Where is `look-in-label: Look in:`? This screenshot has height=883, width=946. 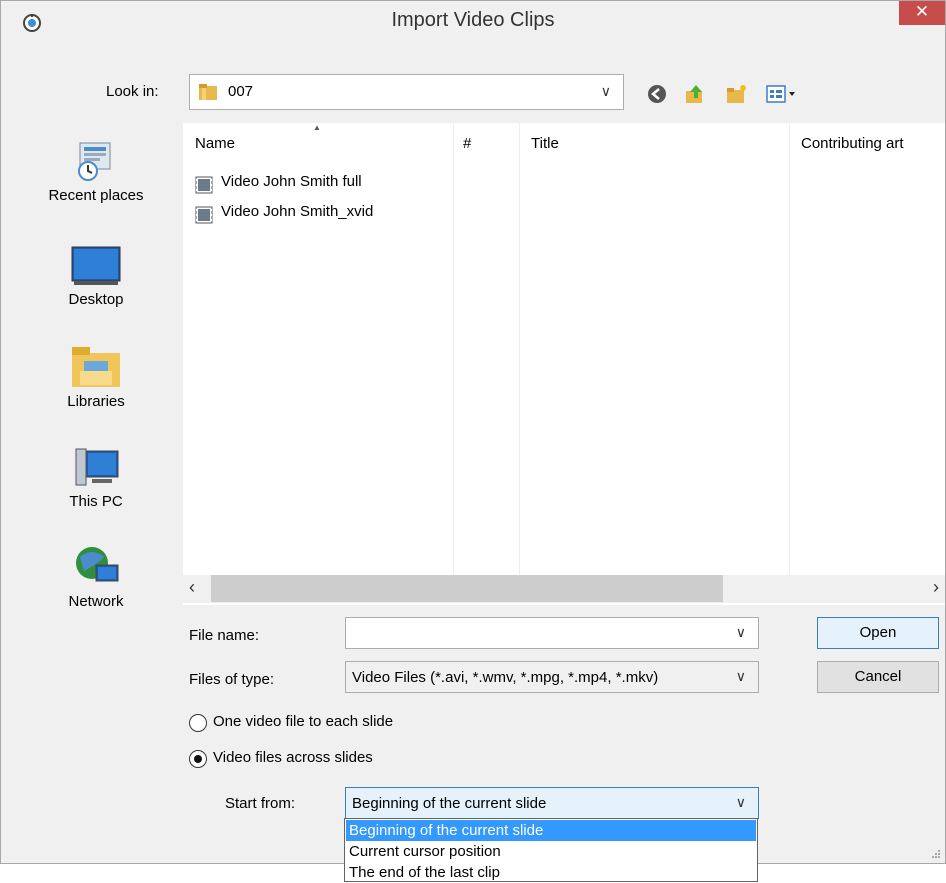
look-in-label: Look in: is located at coordinates (132, 91).